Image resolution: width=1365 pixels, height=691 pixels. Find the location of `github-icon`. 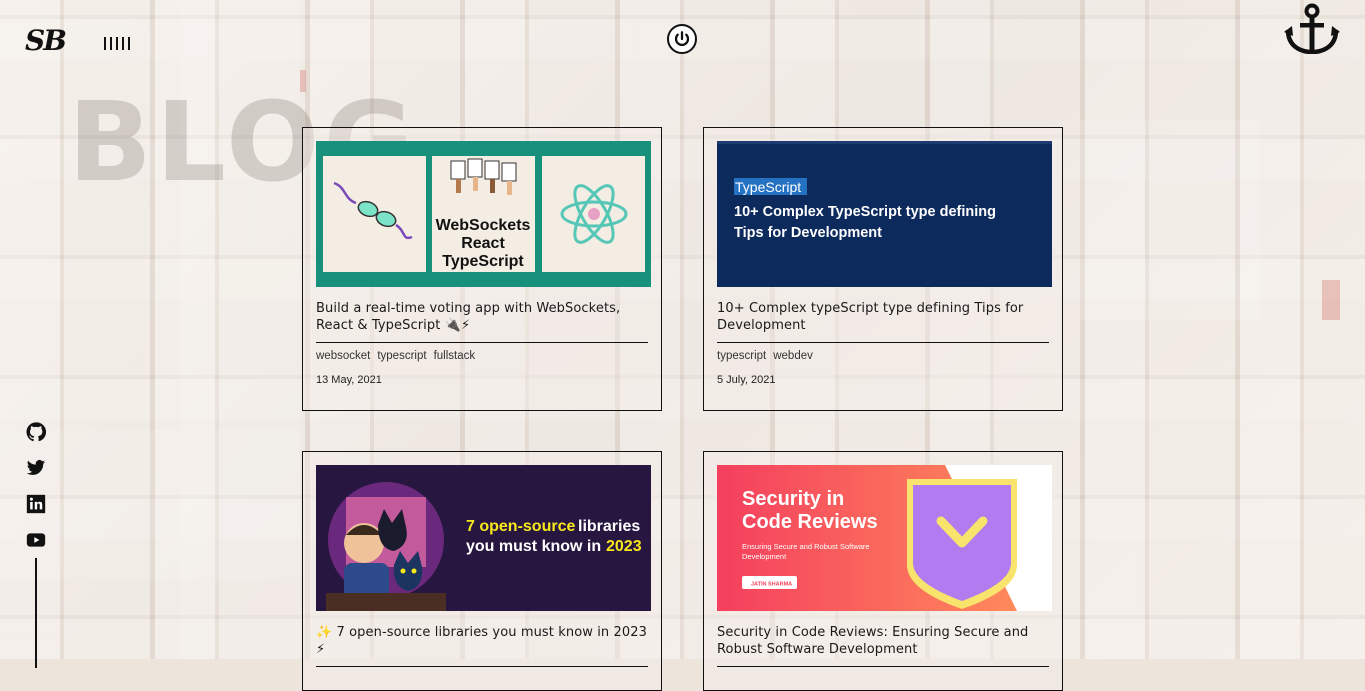

github-icon is located at coordinates (36, 432).